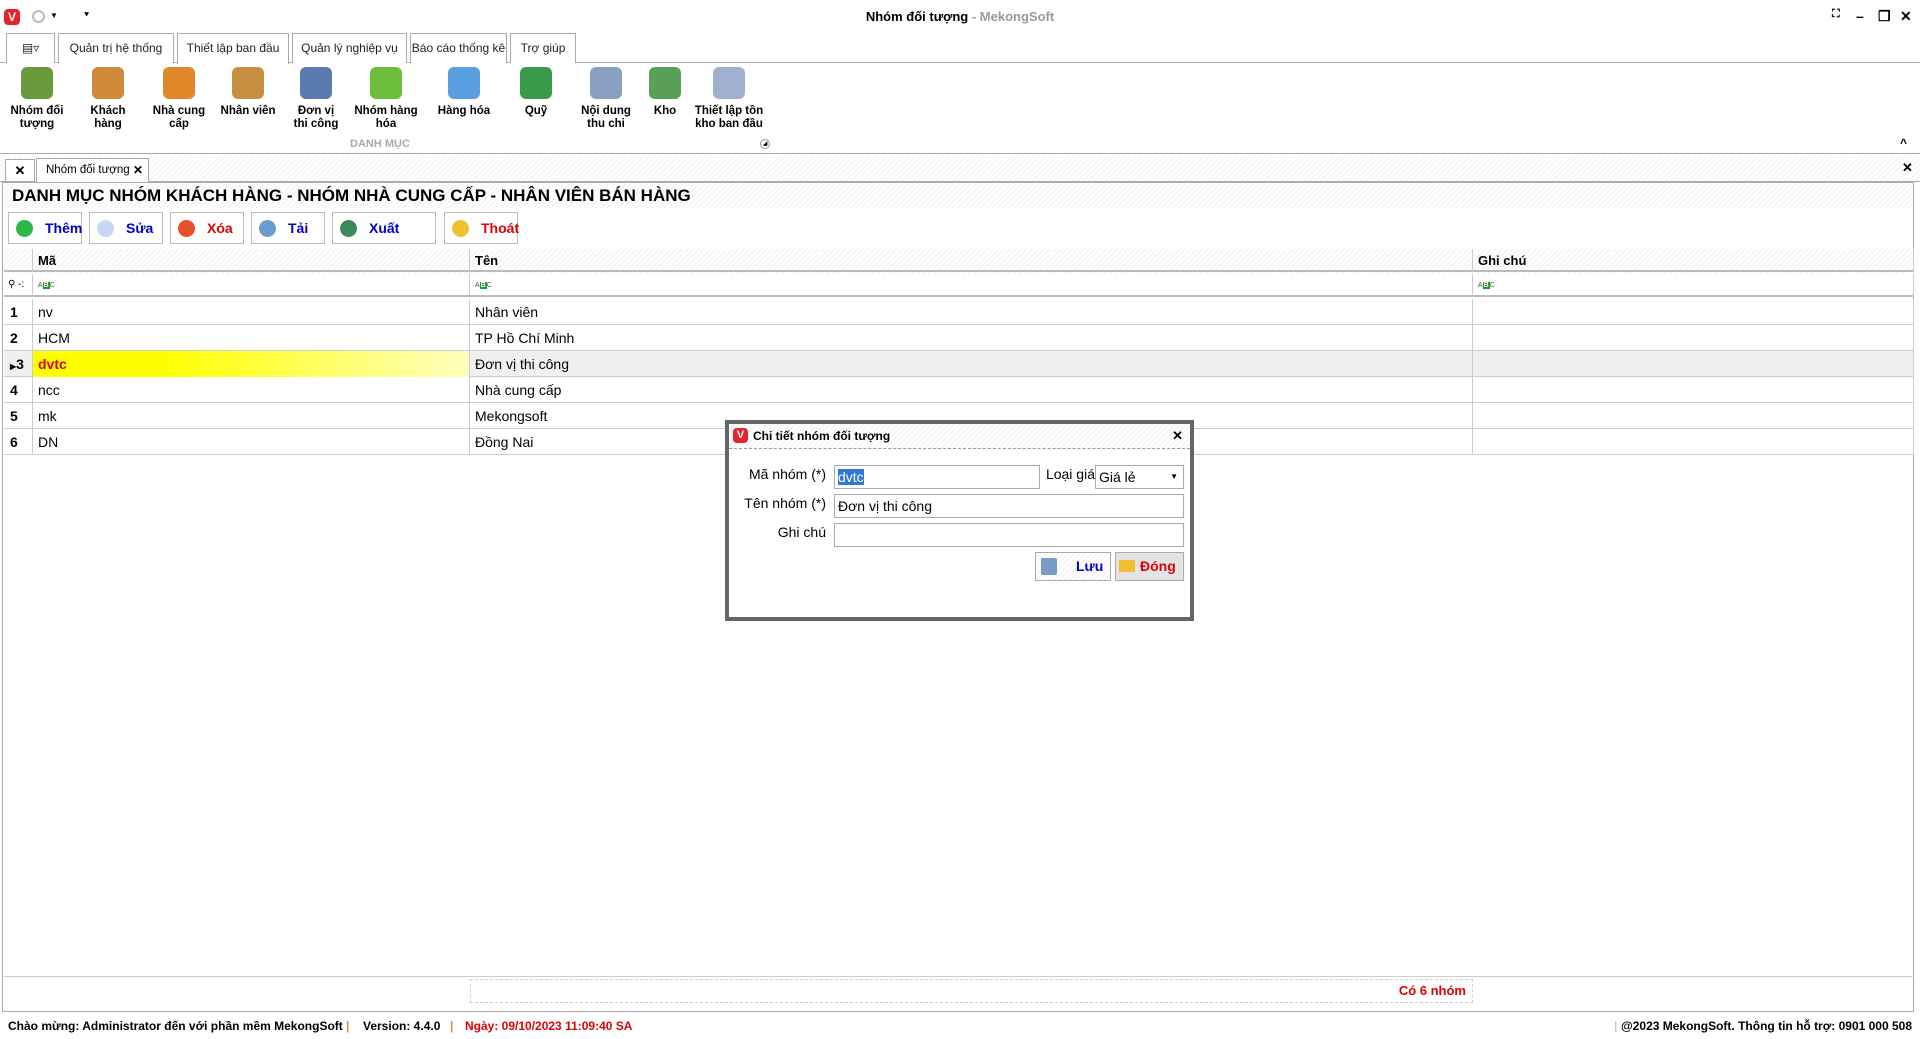 This screenshot has width=1920, height=1039. Describe the element at coordinates (108, 111) in the screenshot. I see `ribbon-label: Khách` at that location.